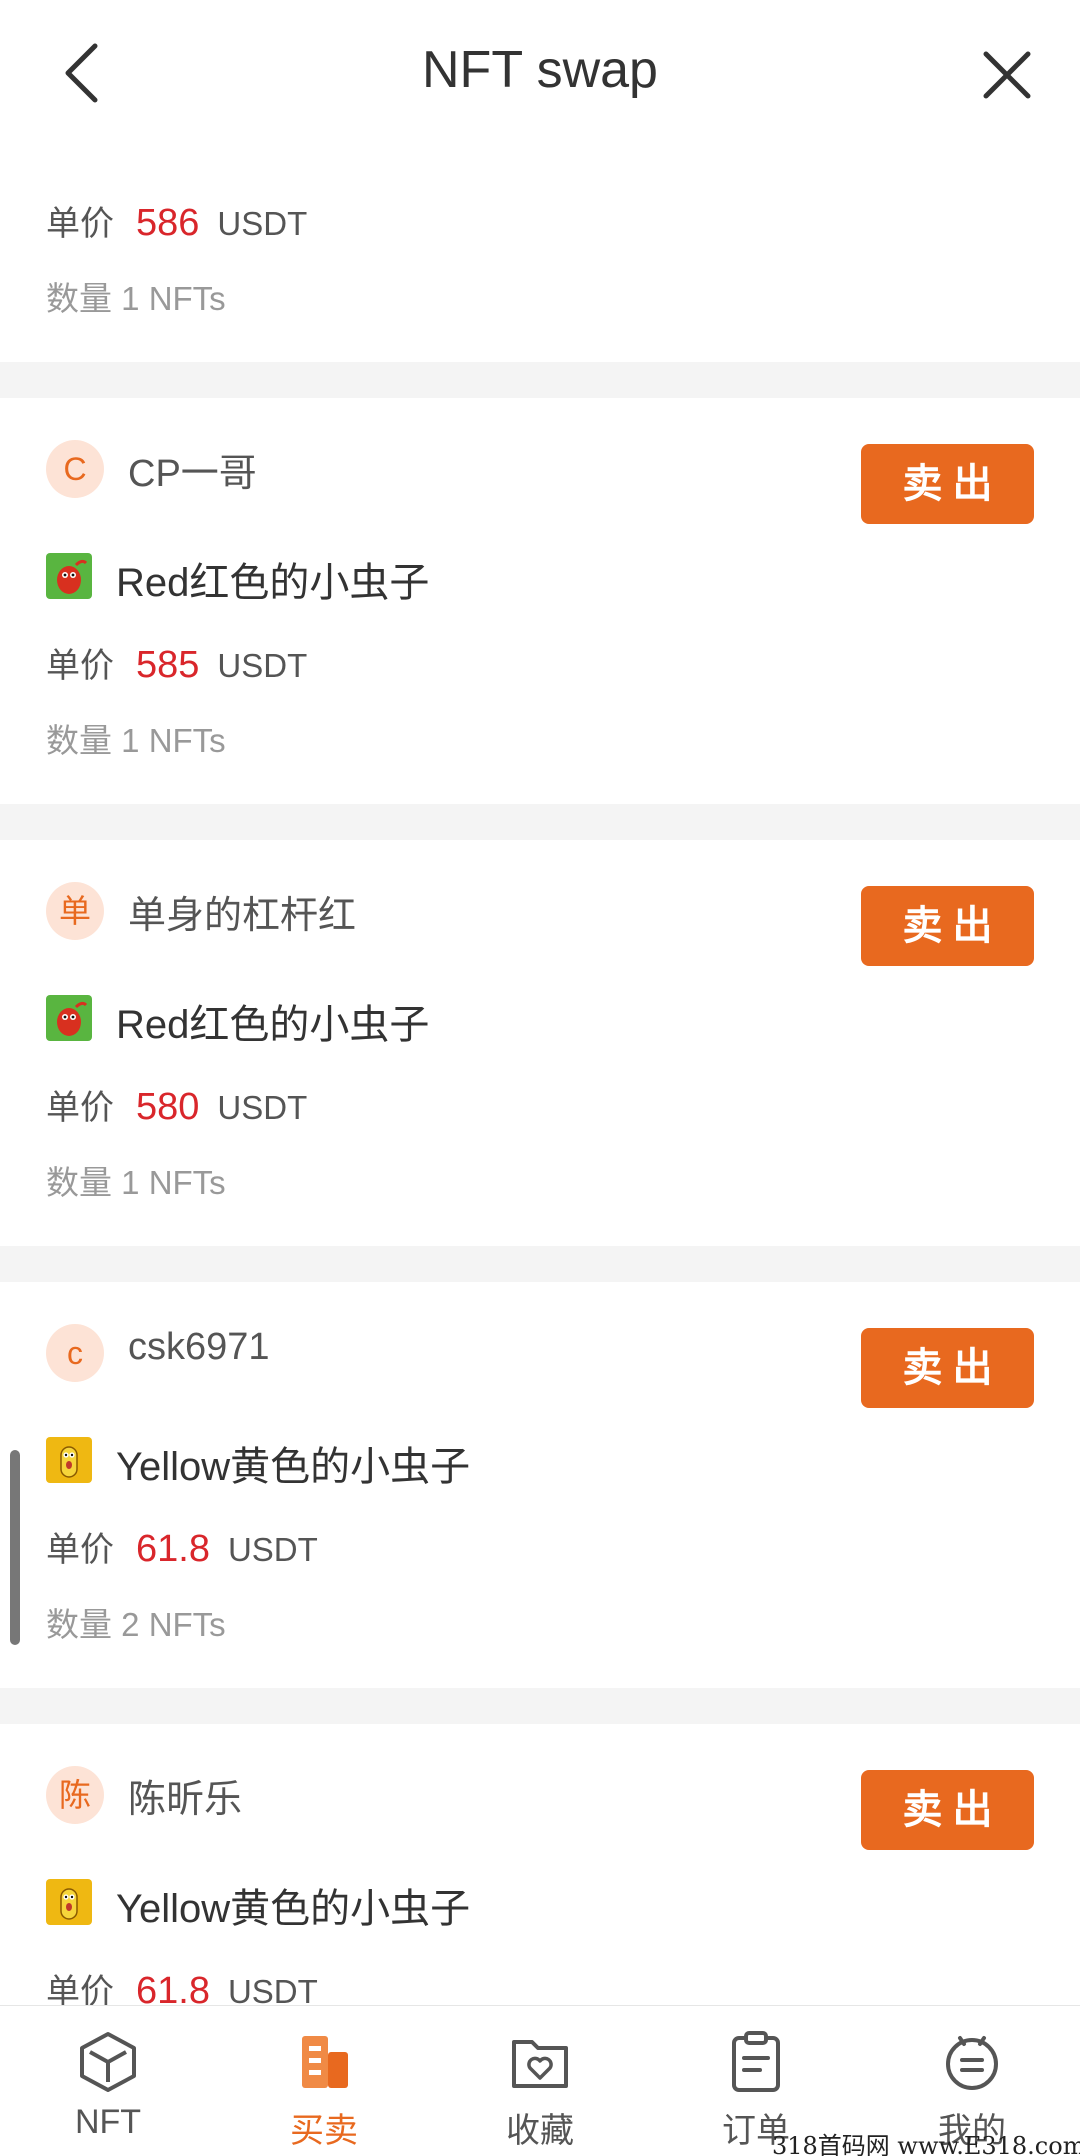 The width and height of the screenshot is (1080, 2156). I want to click on close-icon, so click(1007, 75).